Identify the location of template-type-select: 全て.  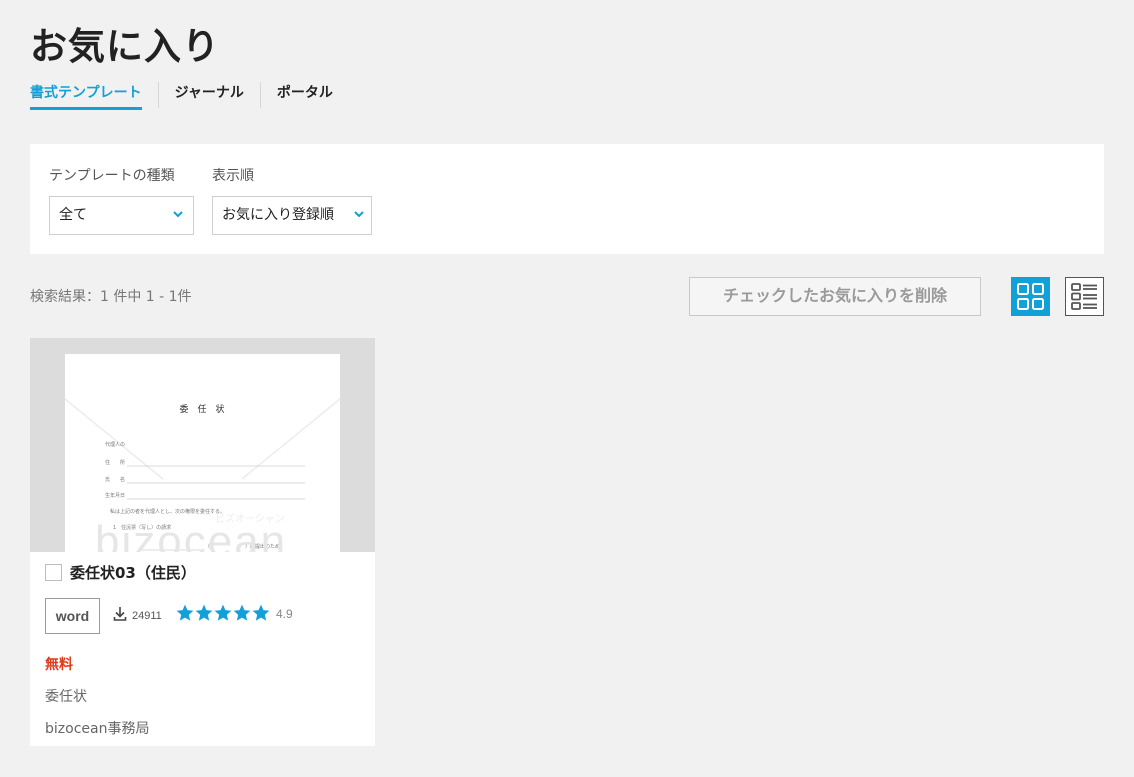
(121, 215).